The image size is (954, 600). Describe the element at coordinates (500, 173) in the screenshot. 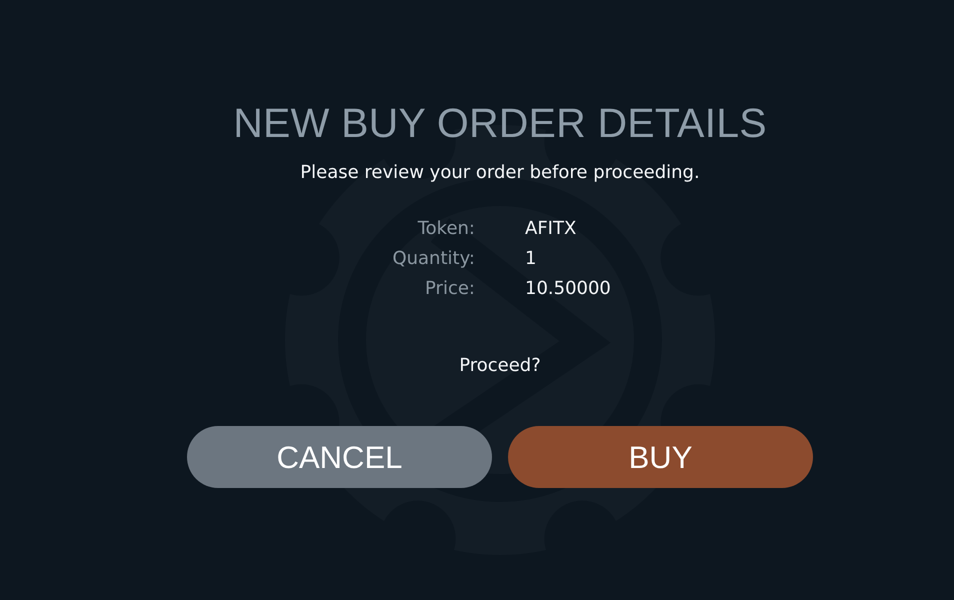

I see `dialog-subtitle: Please review your order before proceeding.` at that location.